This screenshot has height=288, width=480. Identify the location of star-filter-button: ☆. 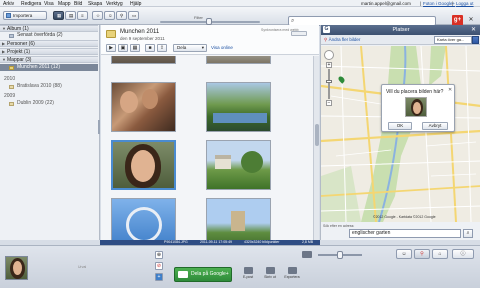
(97, 15).